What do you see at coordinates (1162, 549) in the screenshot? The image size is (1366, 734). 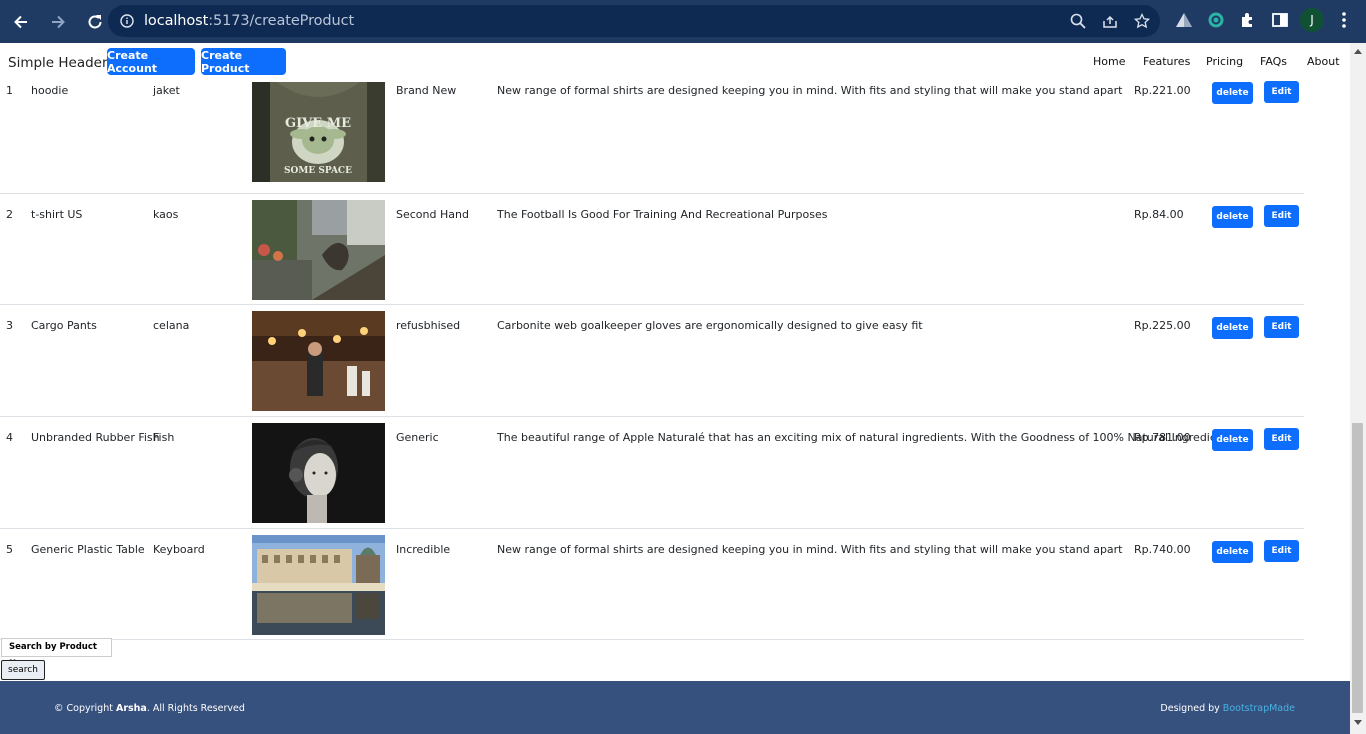 I see `product-price: Rp.740.00` at bounding box center [1162, 549].